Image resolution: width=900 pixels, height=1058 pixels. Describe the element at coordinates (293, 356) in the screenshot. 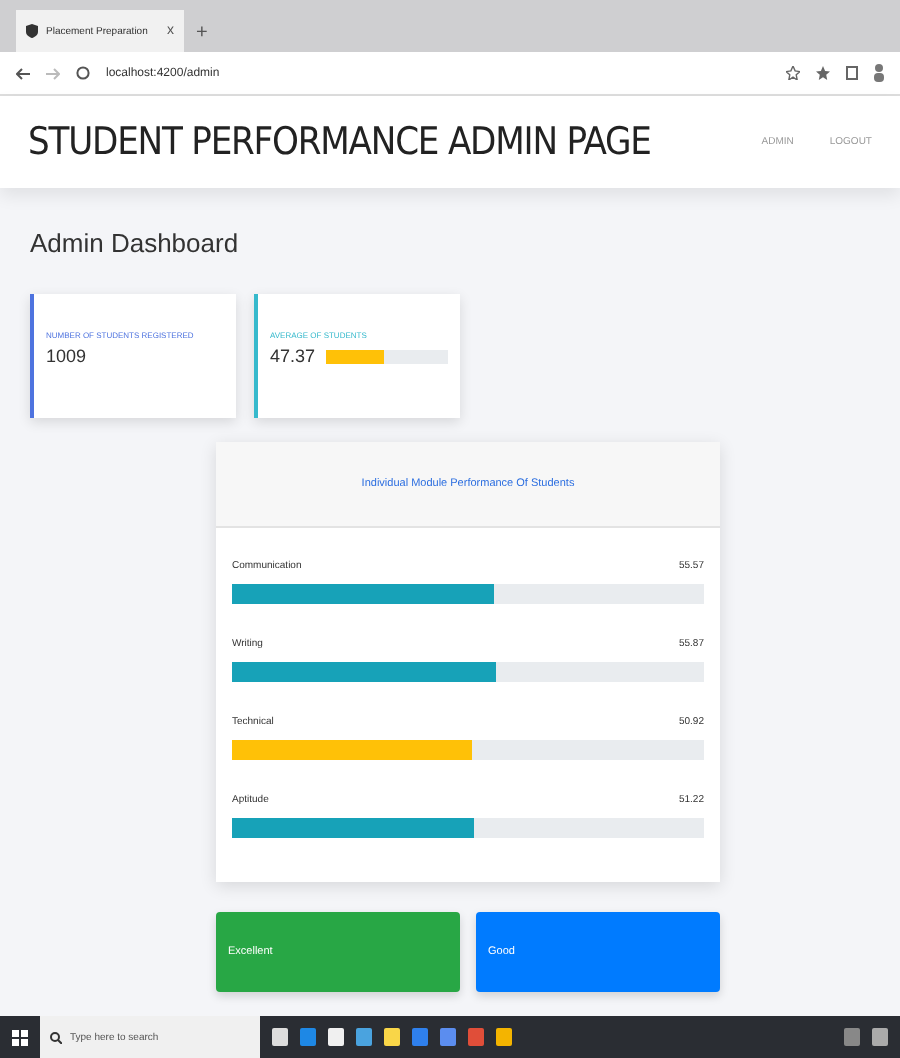

I see `stat-value: 47.37` at that location.